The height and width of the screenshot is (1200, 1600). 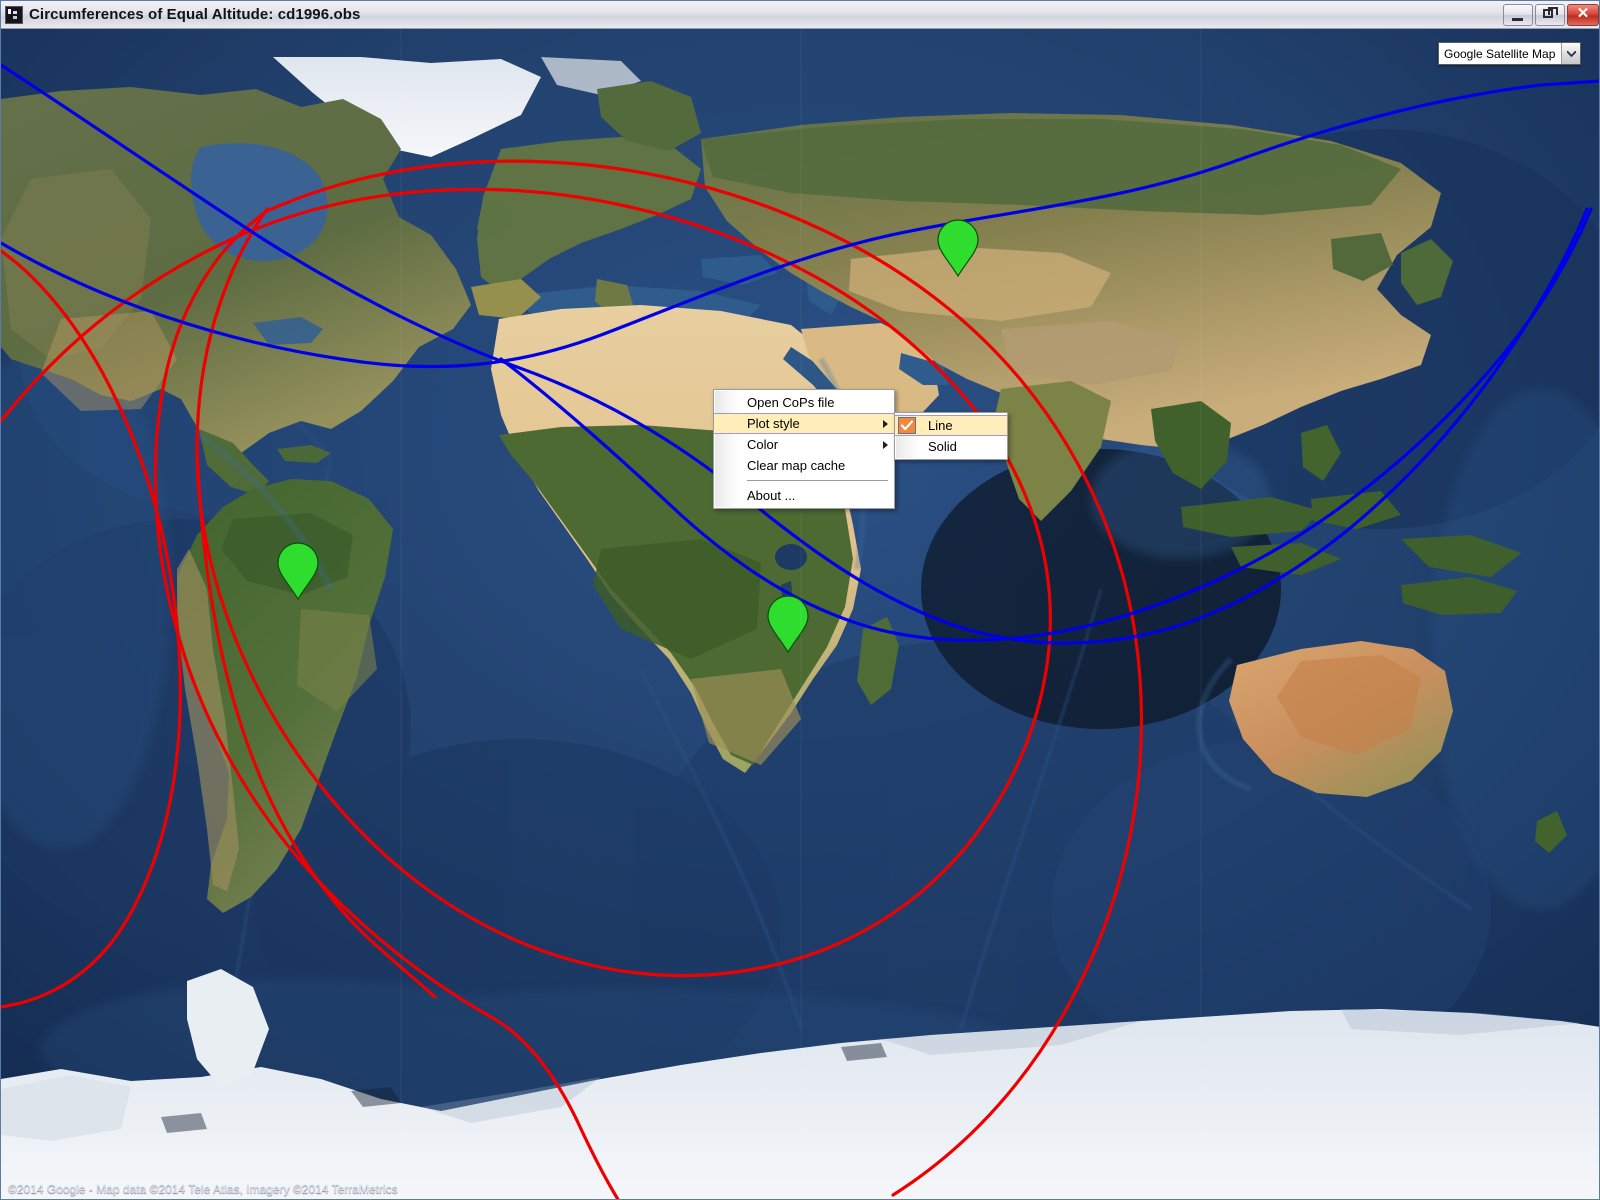 I want to click on submenu-plot-style-line: Line, so click(x=951, y=425).